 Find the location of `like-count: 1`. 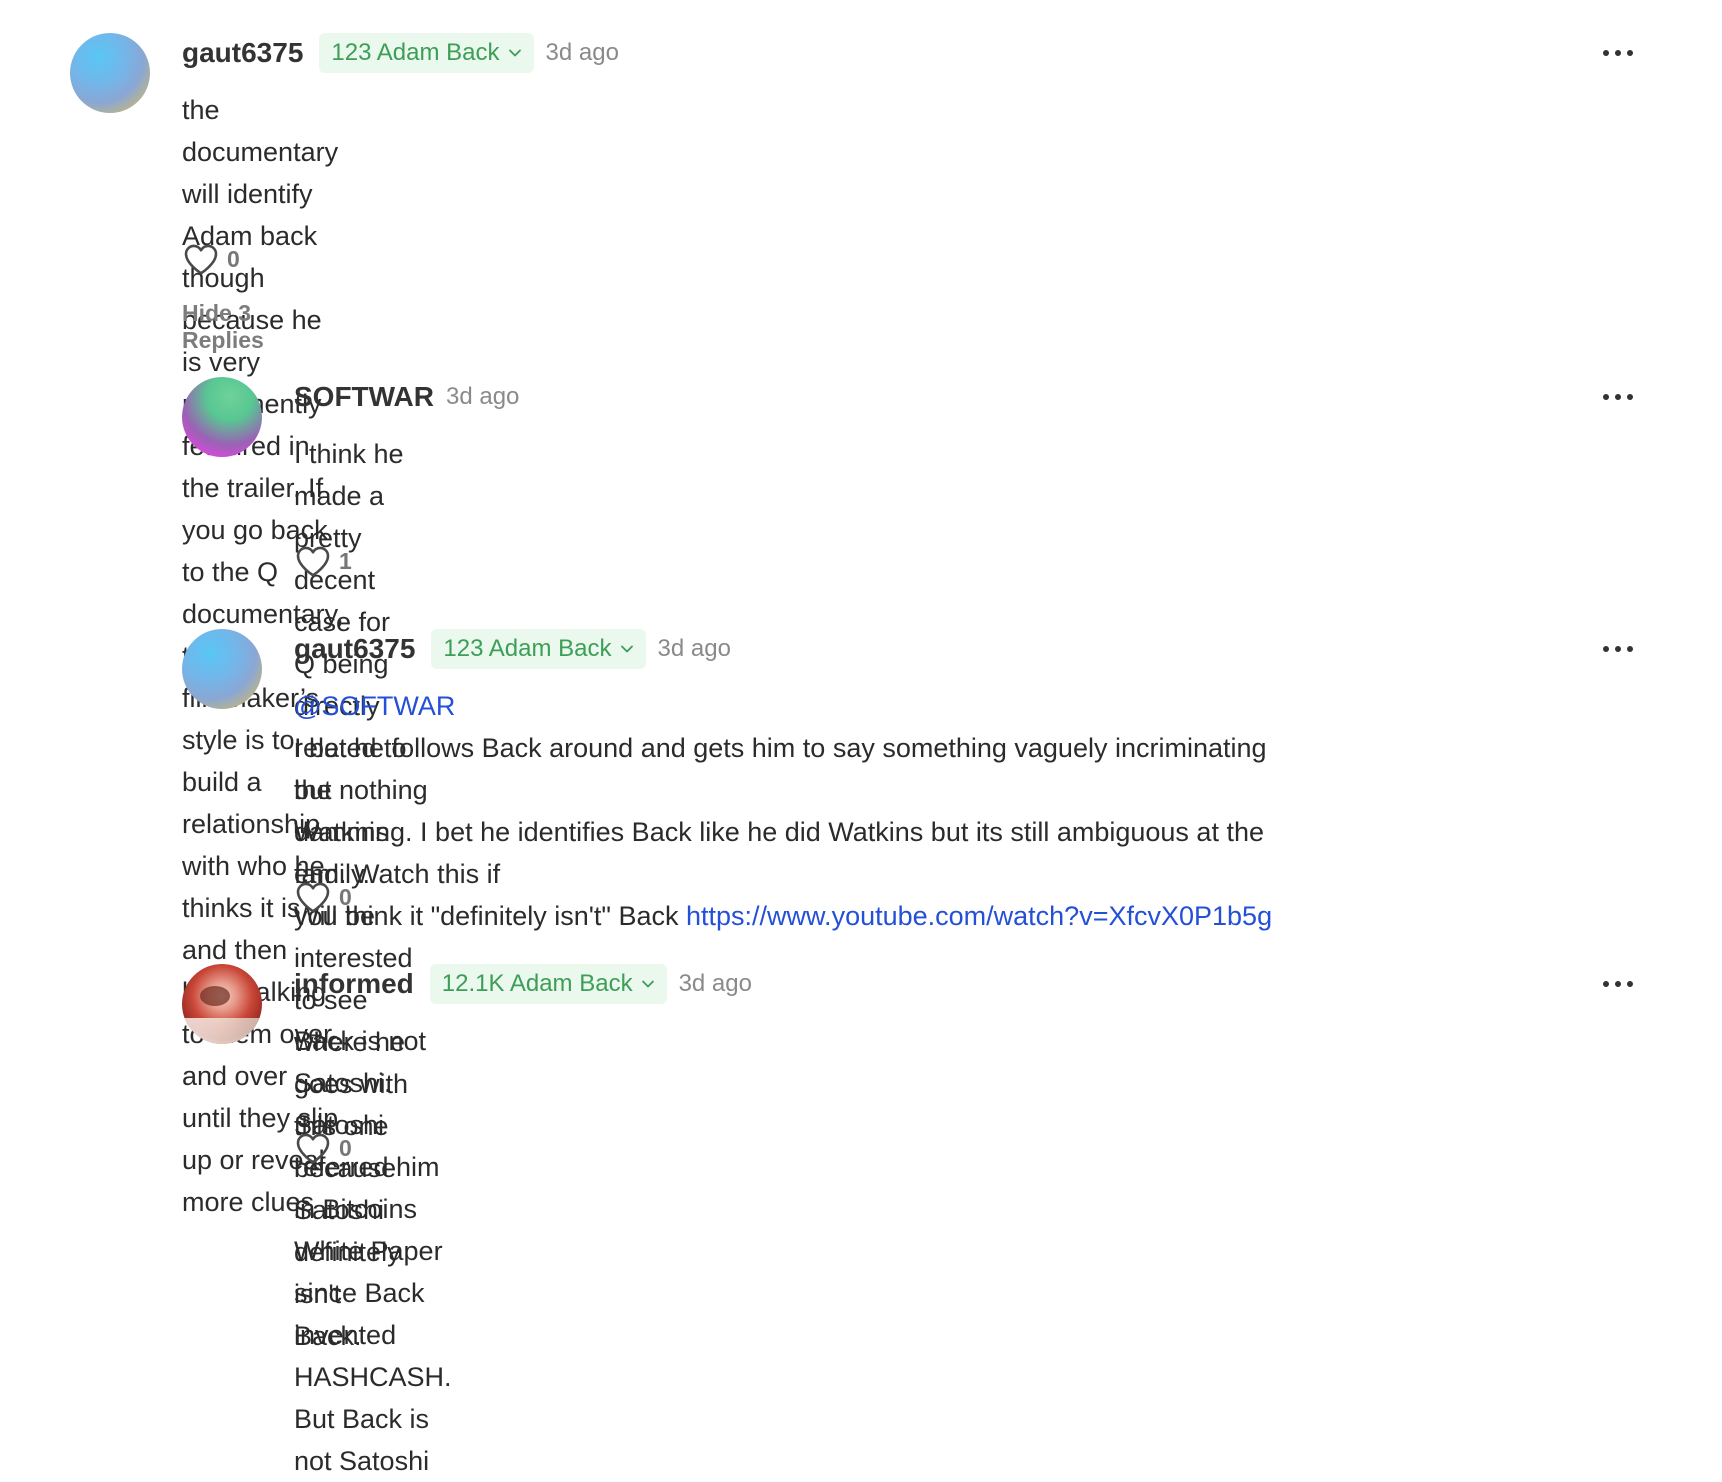

like-count: 1 is located at coordinates (345, 560).